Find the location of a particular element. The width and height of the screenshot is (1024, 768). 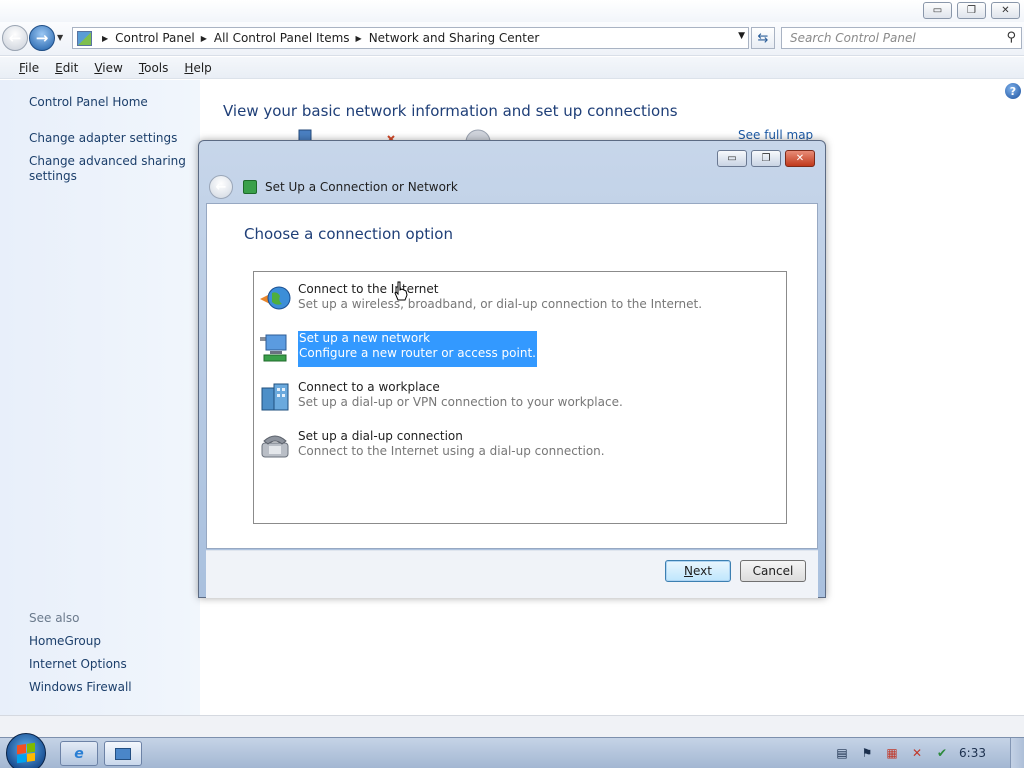

breadcrumb-network-sharing: Network and Sharing Center is located at coordinates (454, 38).